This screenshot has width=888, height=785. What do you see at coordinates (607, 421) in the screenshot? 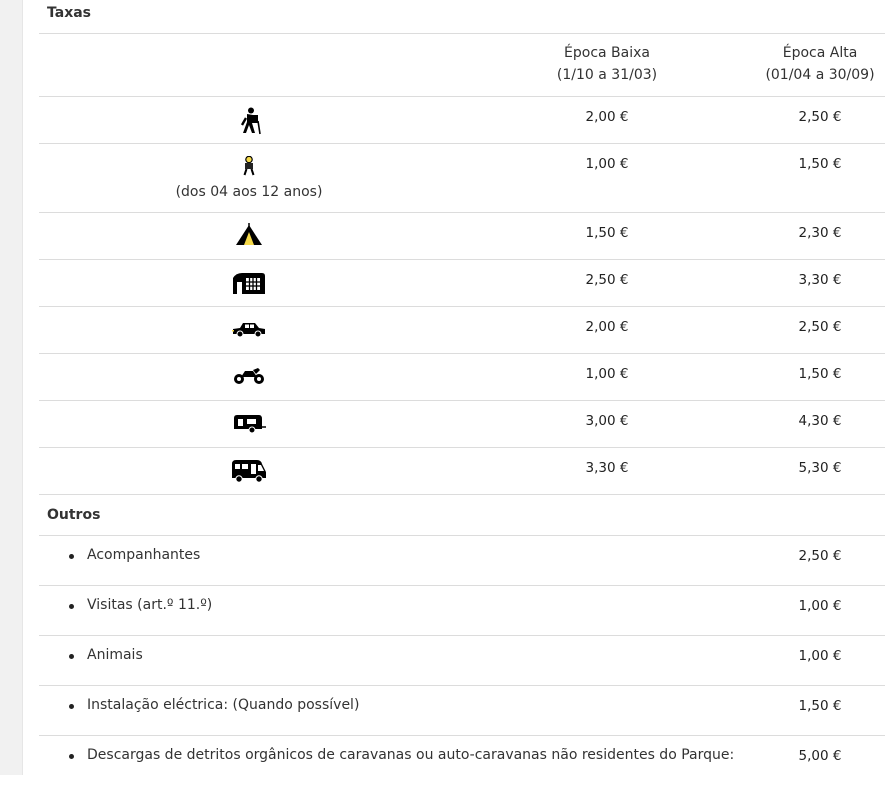
I see `low-season-price: 3,00 €` at bounding box center [607, 421].